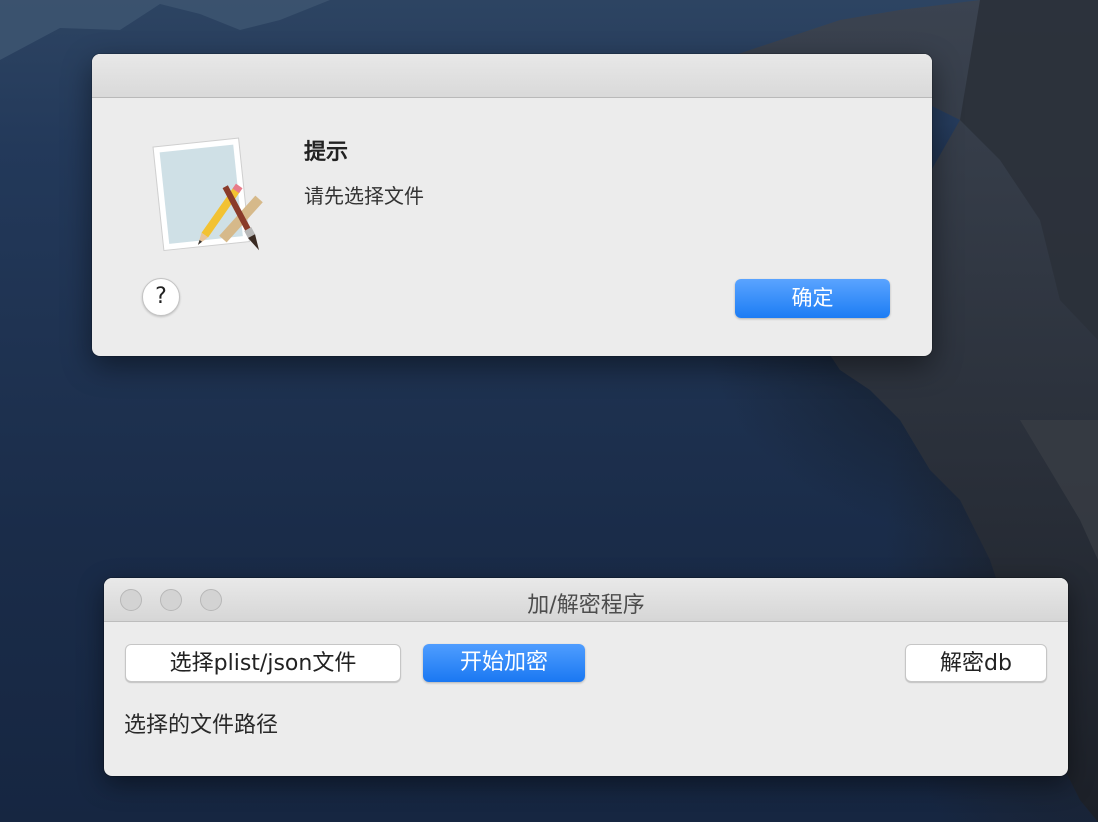  Describe the element at coordinates (586, 605) in the screenshot. I see `window-title: 加/解密程序` at that location.